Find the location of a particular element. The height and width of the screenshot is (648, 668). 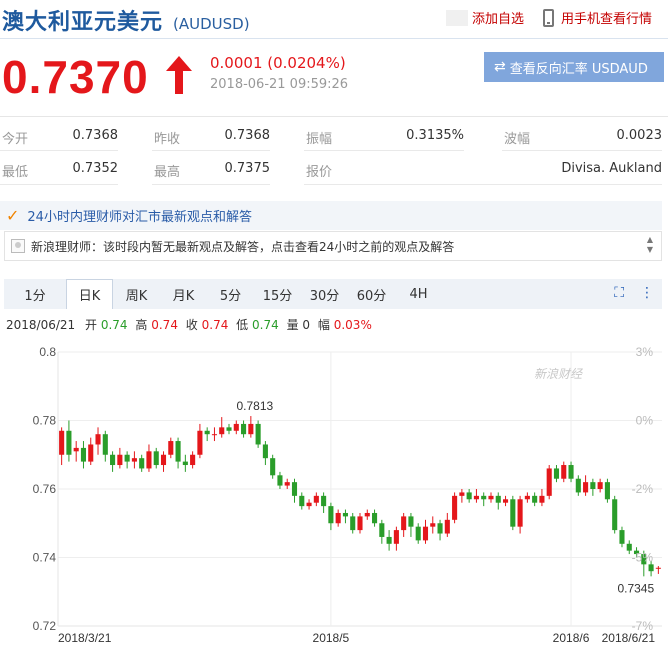

prev-close-label: 昨收 is located at coordinates (167, 139).